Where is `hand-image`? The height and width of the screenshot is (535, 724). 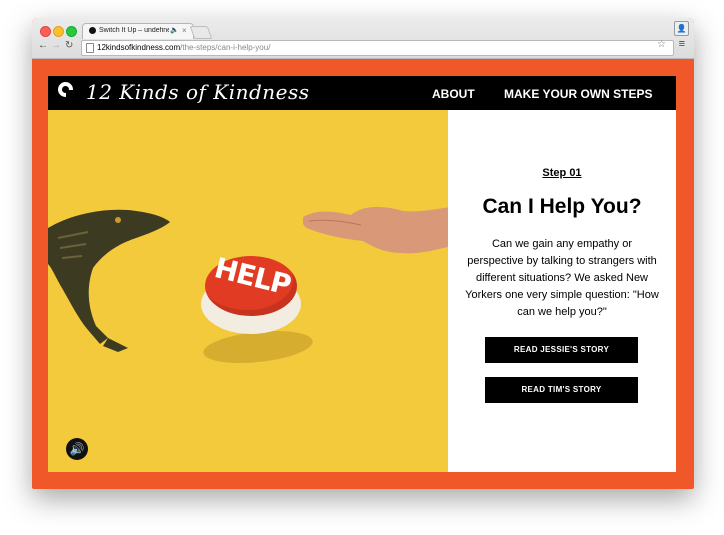 hand-image is located at coordinates (375, 230).